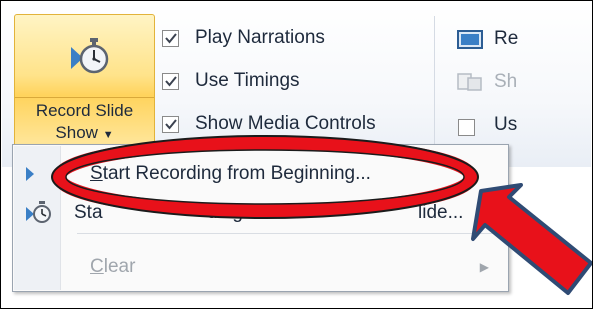  Describe the element at coordinates (470, 39) in the screenshot. I see `resolution-icon` at that location.